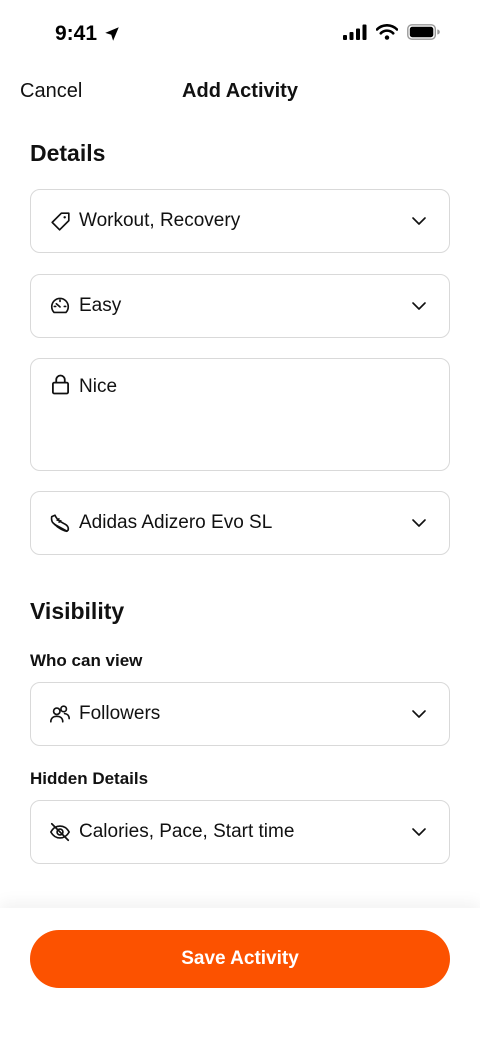  What do you see at coordinates (76, 33) in the screenshot?
I see `status-time-text: 9:41` at bounding box center [76, 33].